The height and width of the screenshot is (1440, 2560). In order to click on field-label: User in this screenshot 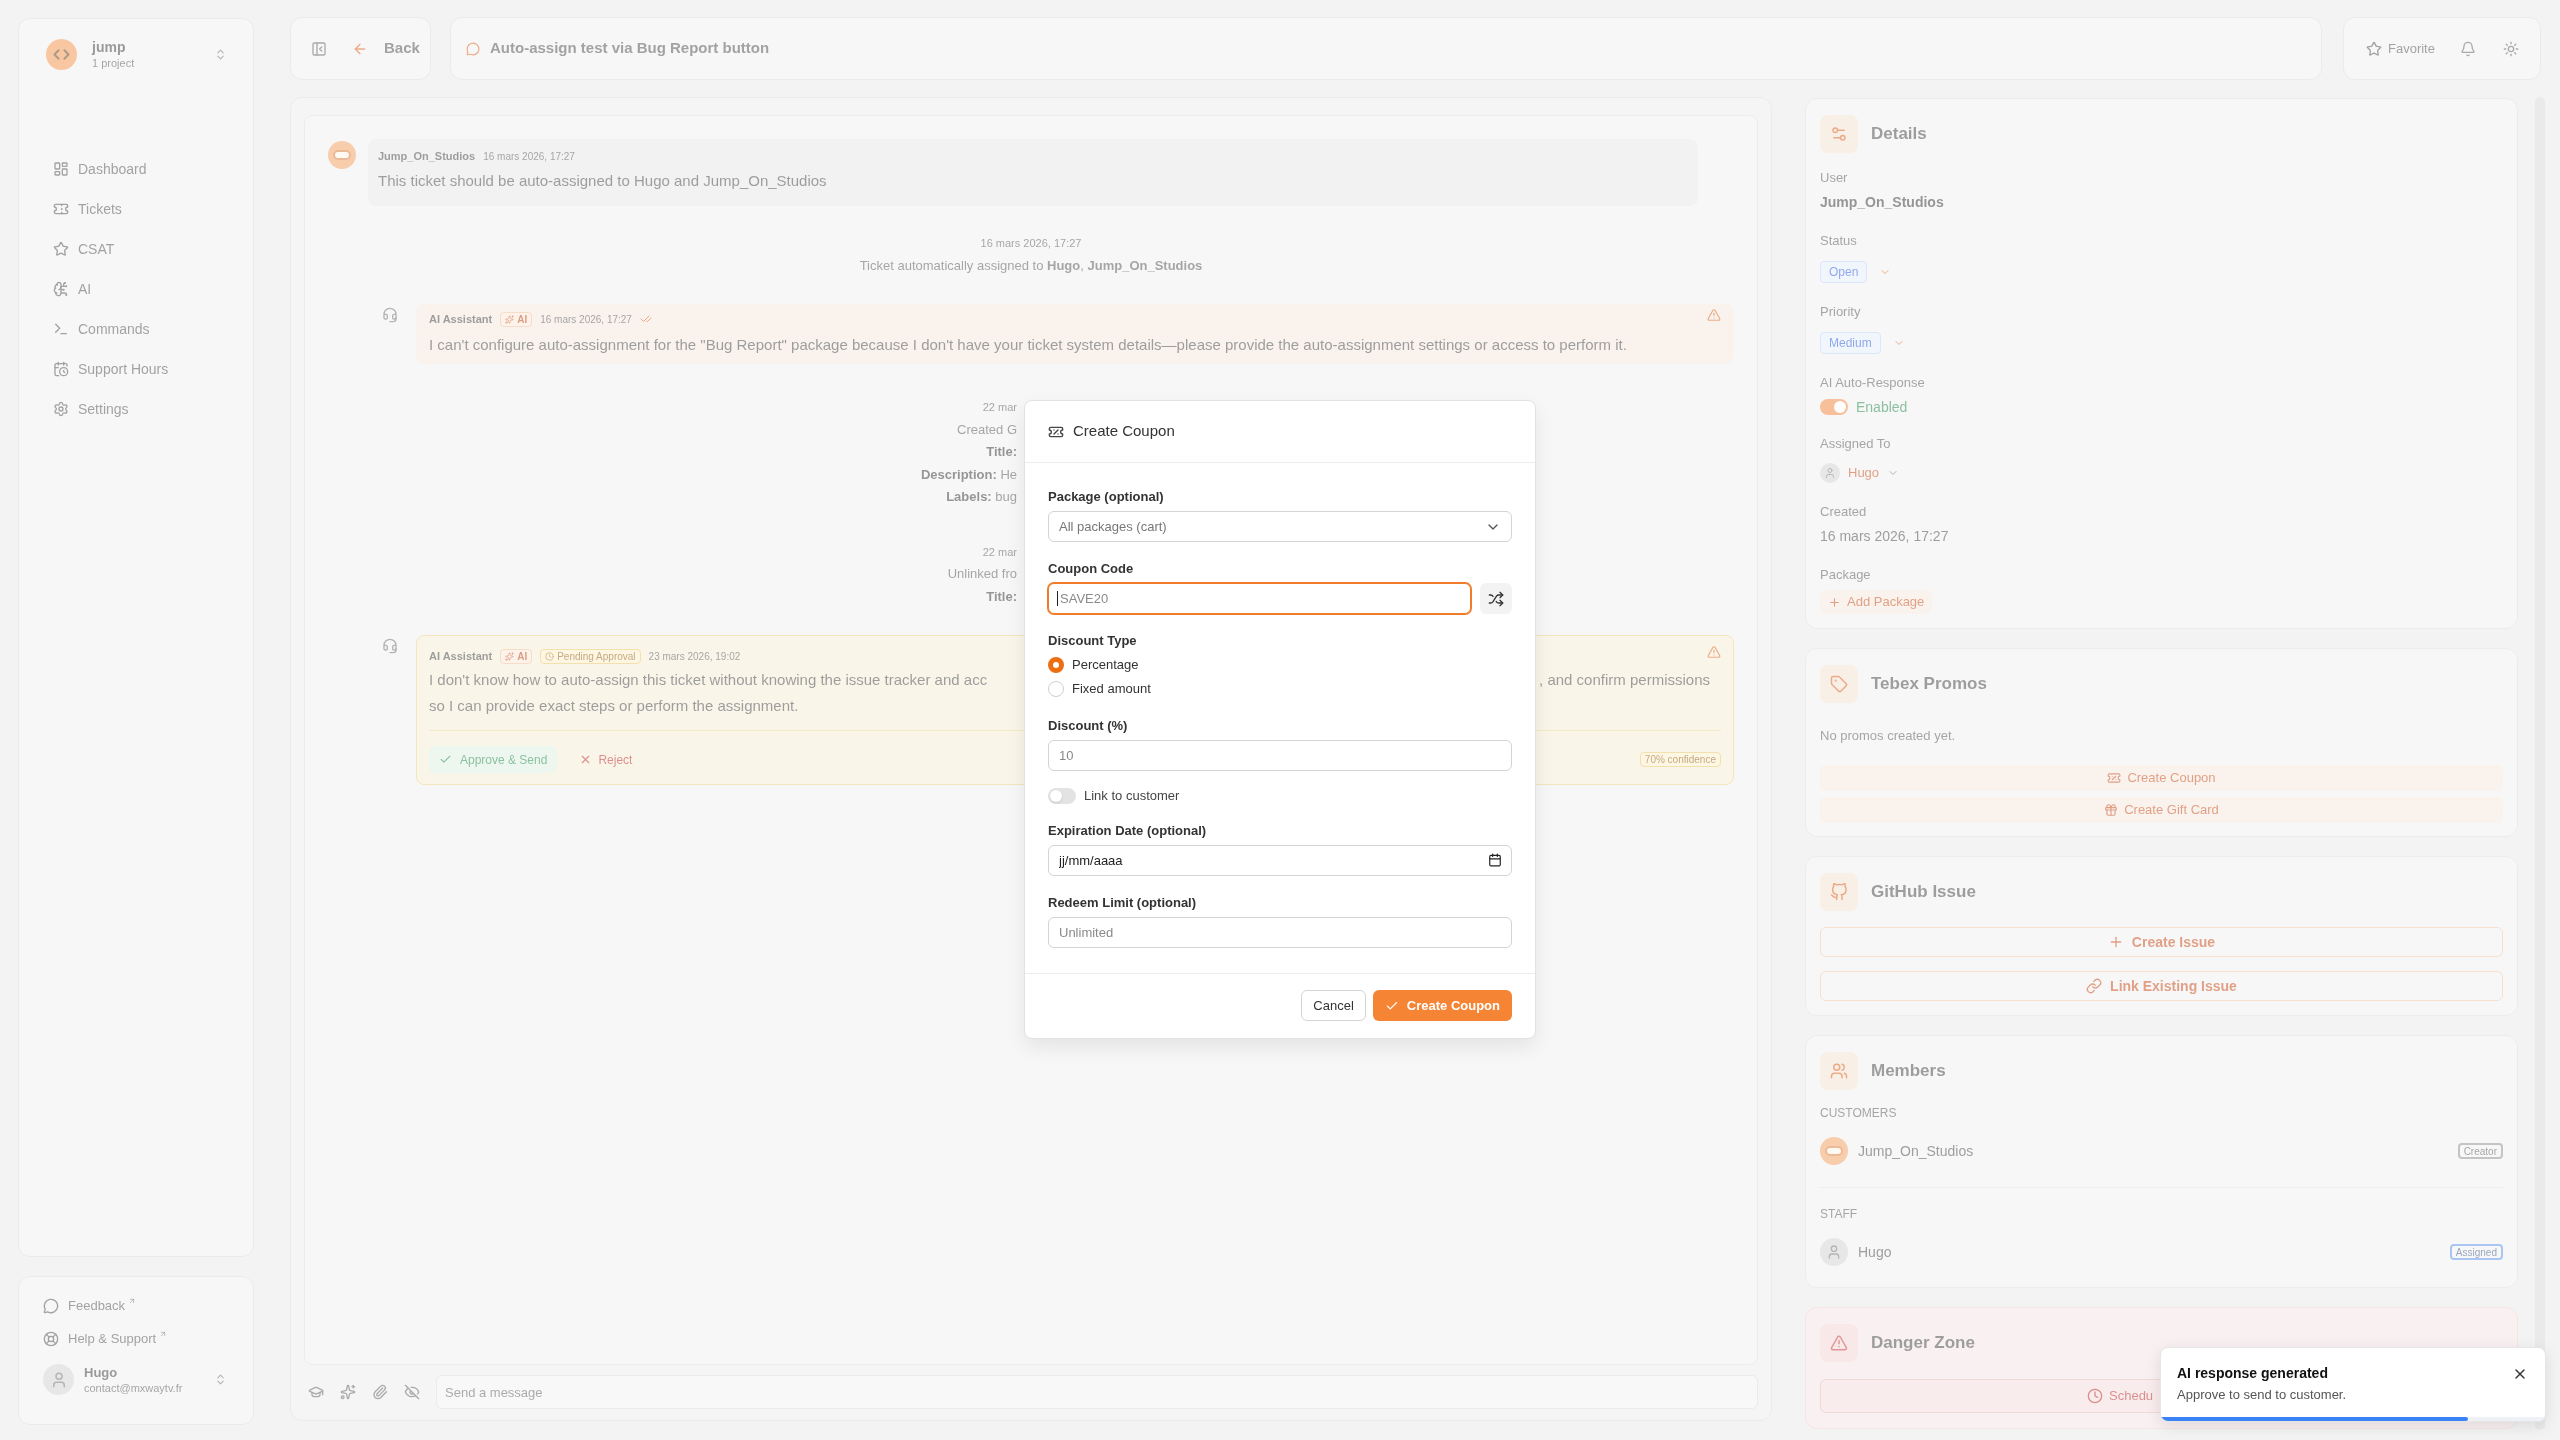, I will do `click(1834, 178)`.